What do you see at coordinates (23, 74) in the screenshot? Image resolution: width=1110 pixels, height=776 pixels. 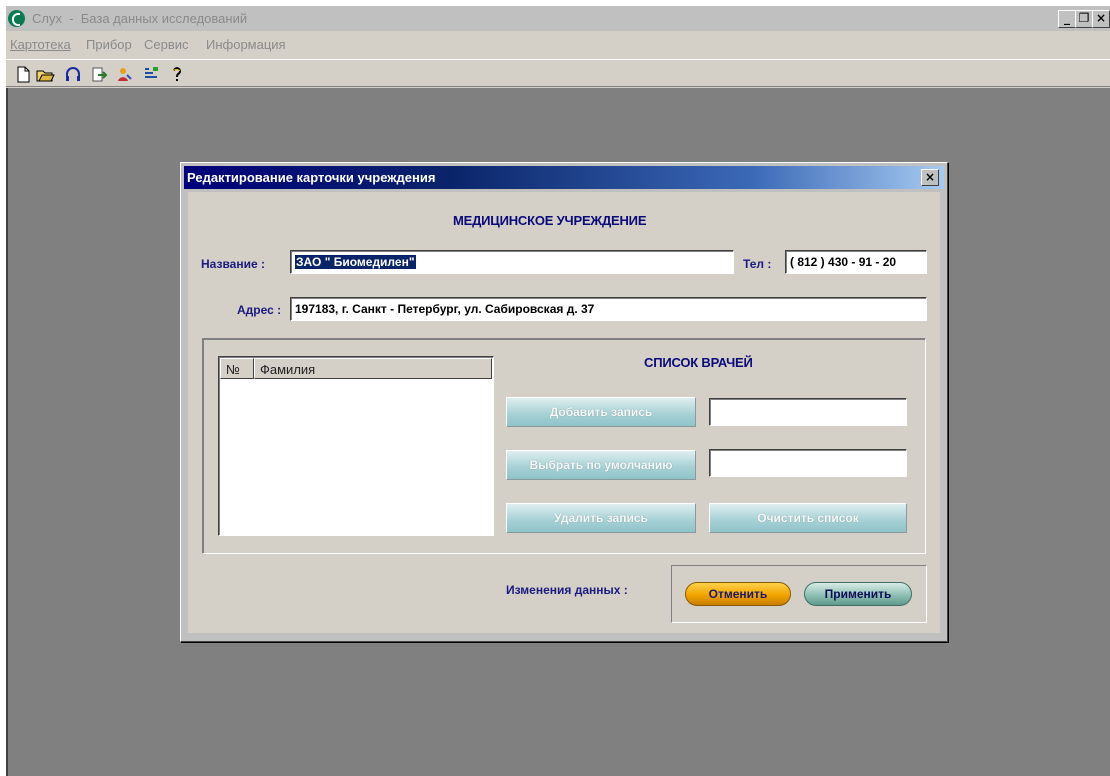 I see `new-file-icon` at bounding box center [23, 74].